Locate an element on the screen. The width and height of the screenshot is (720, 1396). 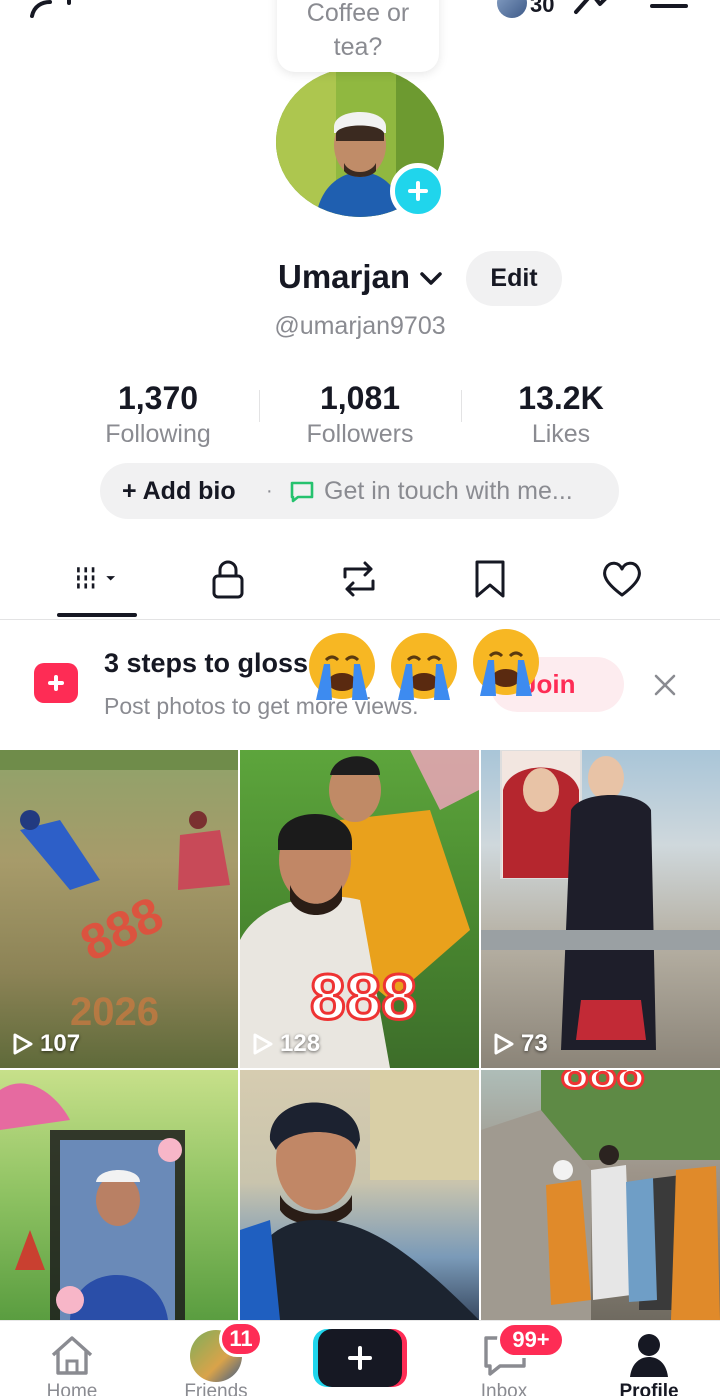
stat-following-label: Following is located at coordinates (158, 434).